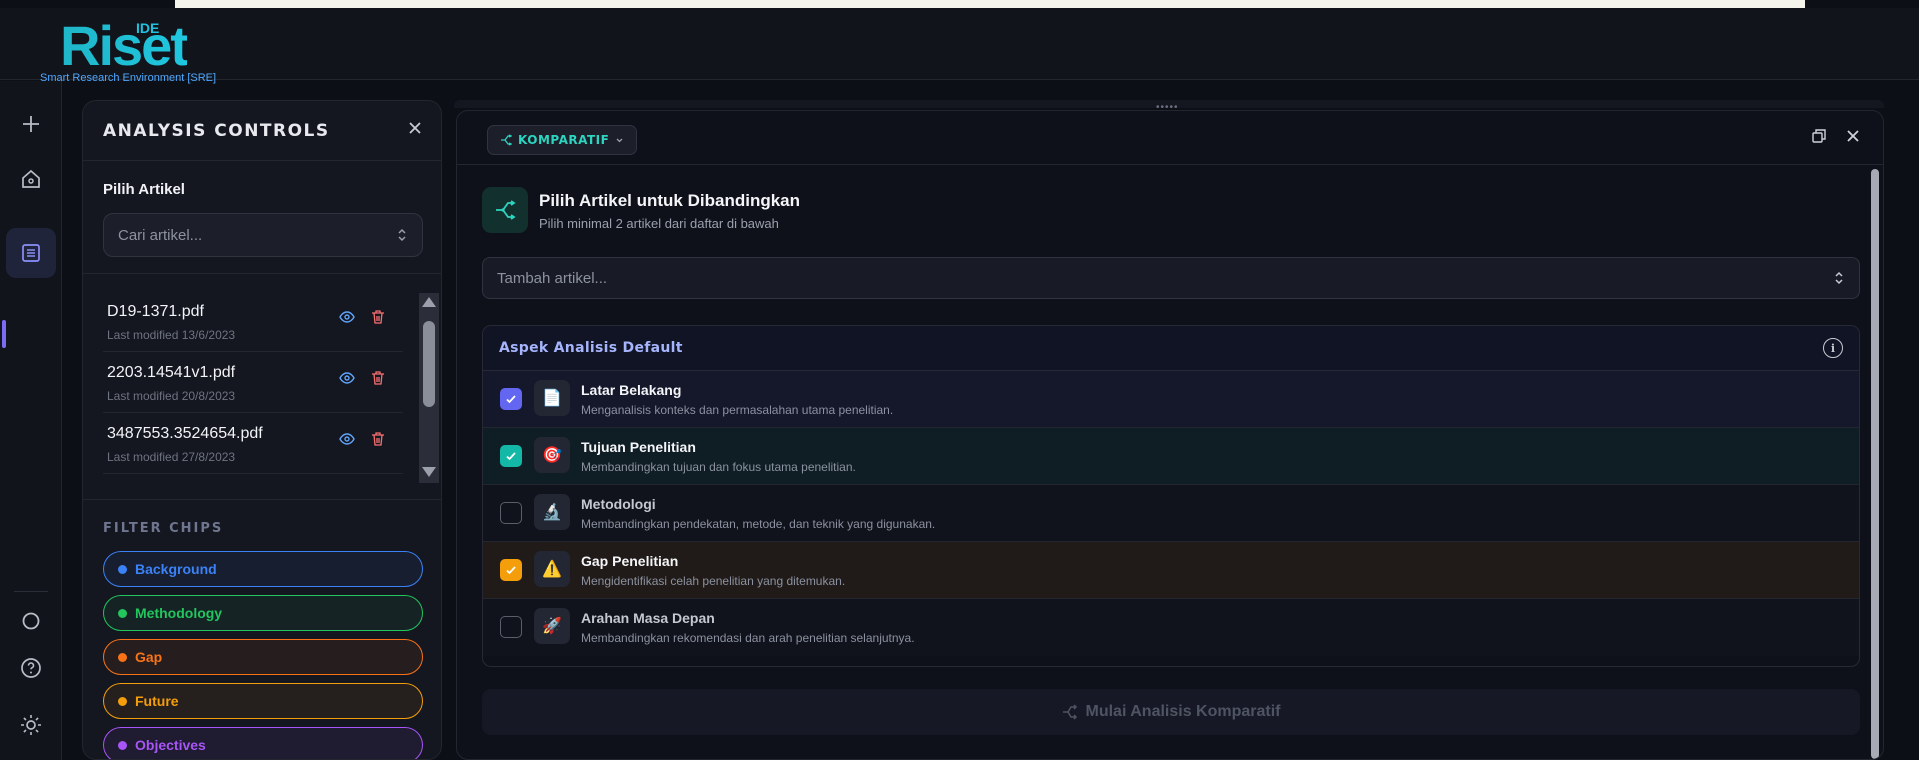 The height and width of the screenshot is (760, 1919). I want to click on chip-methodology: Methodology, so click(263, 613).